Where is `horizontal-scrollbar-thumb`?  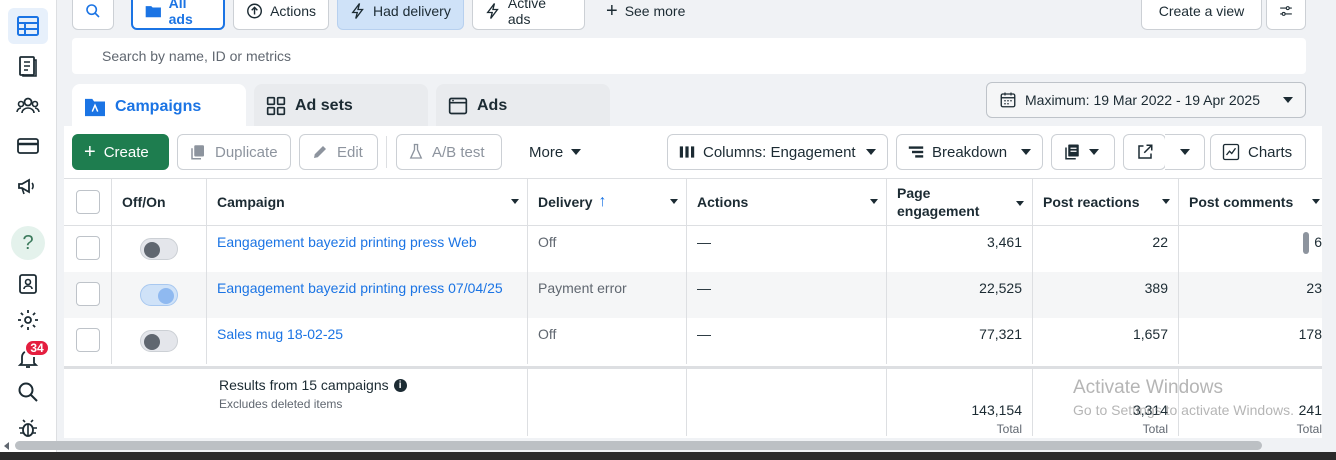
horizontal-scrollbar-thumb is located at coordinates (638, 445).